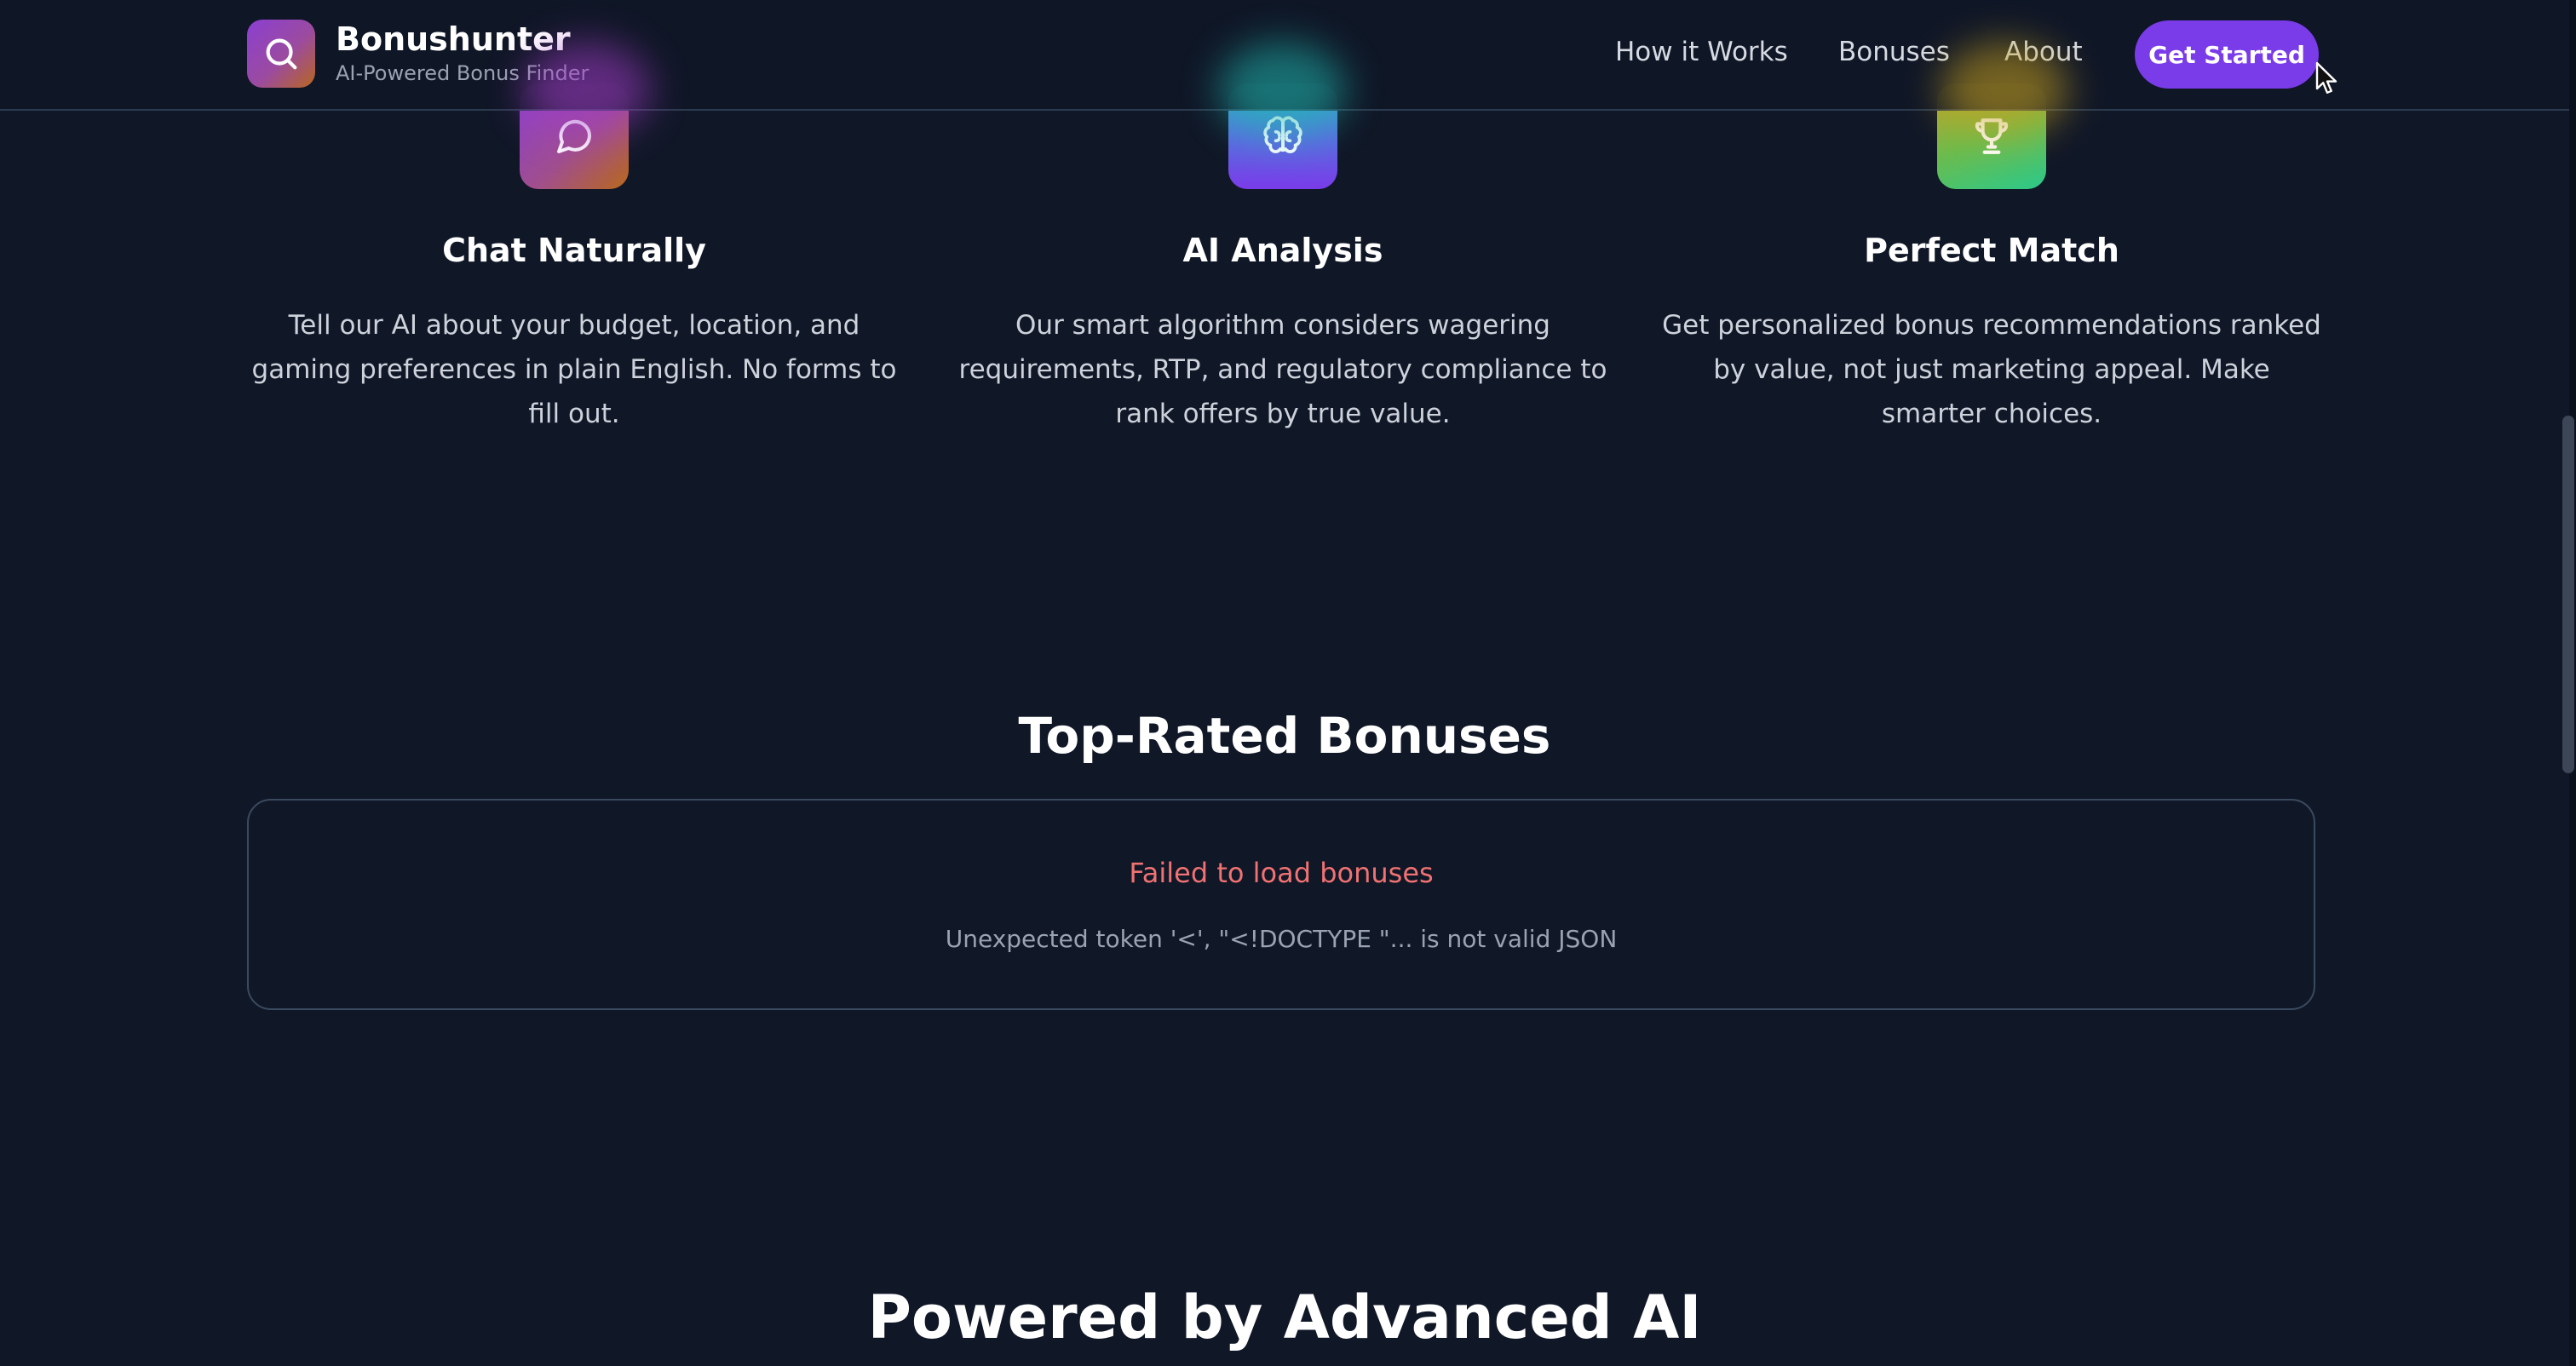  I want to click on powered-section-title: Powered by Advanced AI, so click(1285, 1317).